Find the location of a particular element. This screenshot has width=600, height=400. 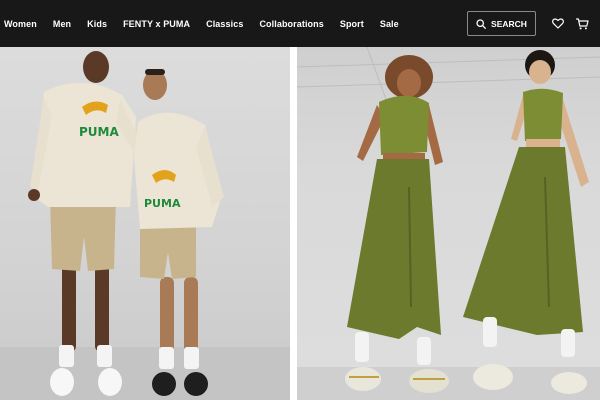

search-label: SEARCH is located at coordinates (509, 23).